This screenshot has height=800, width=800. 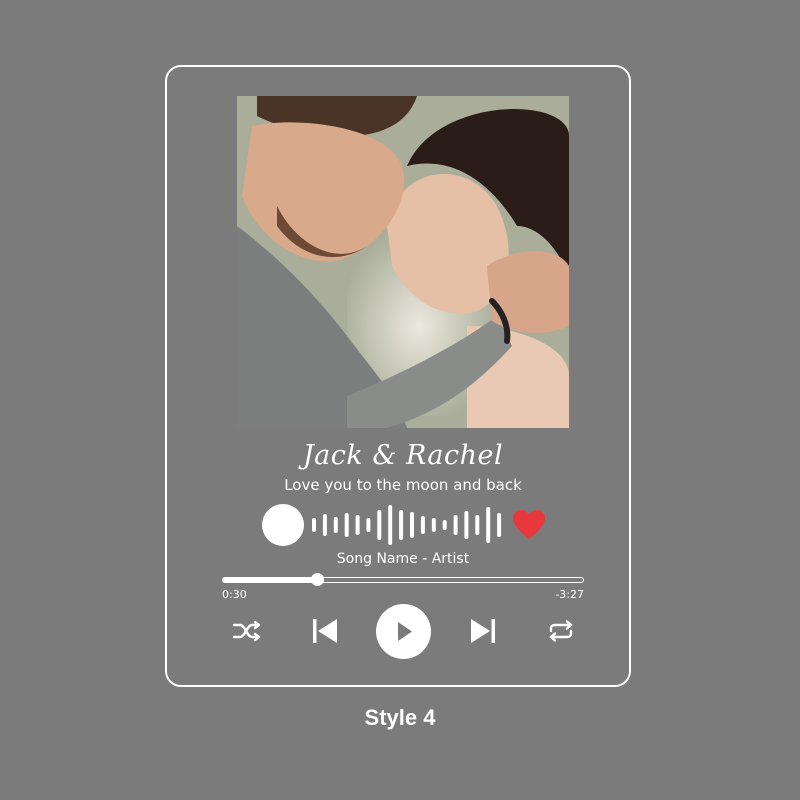 I want to click on next-icon, so click(x=483, y=631).